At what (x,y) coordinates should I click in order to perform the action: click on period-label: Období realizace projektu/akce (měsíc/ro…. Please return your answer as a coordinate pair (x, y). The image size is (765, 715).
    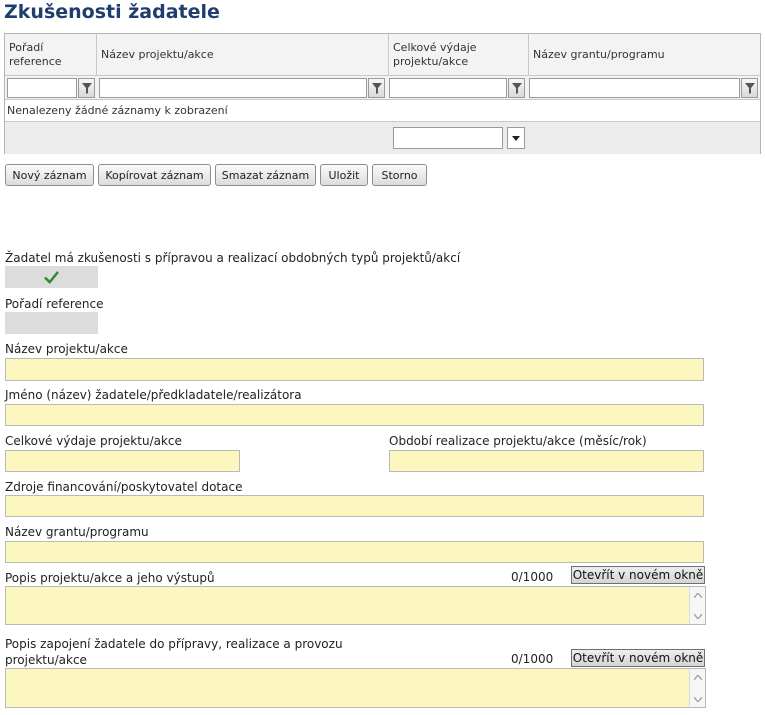
    Looking at the image, I should click on (518, 441).